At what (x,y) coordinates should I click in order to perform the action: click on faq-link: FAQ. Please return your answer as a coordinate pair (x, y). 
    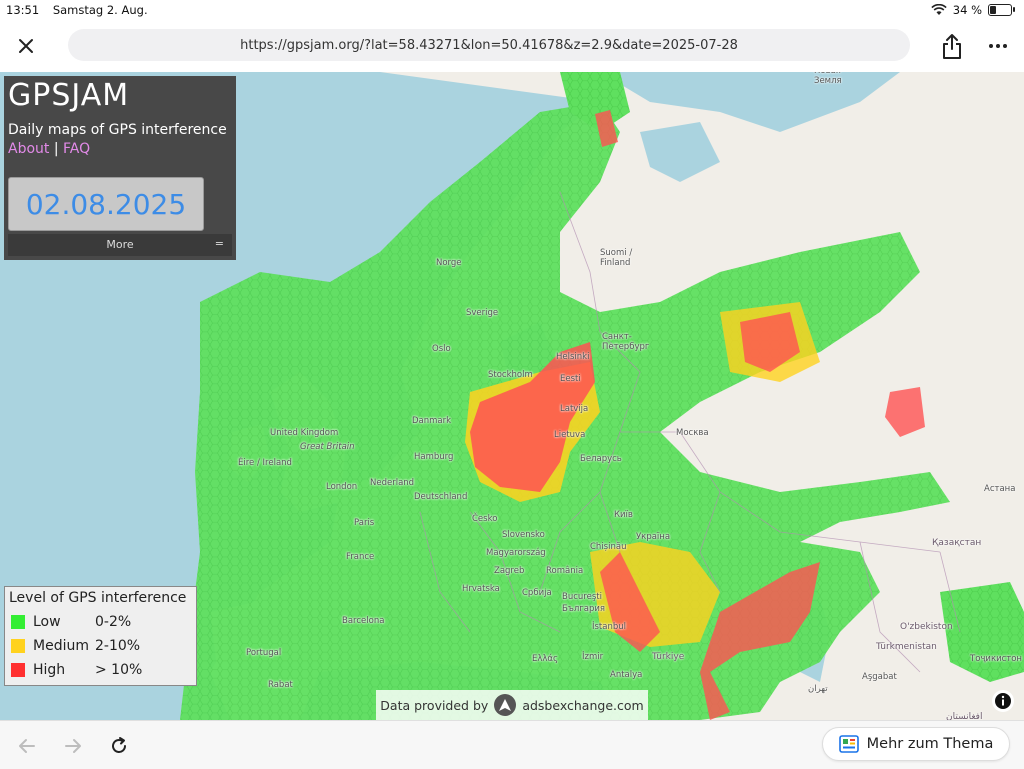
    Looking at the image, I should click on (76, 149).